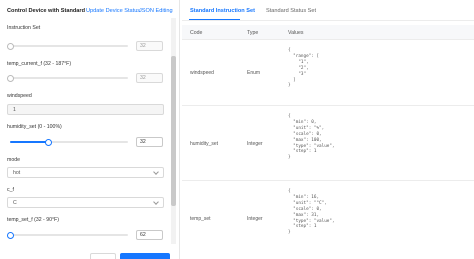  Describe the element at coordinates (24, 28) in the screenshot. I see `section-label-instruction-set: Instruction Set` at that location.